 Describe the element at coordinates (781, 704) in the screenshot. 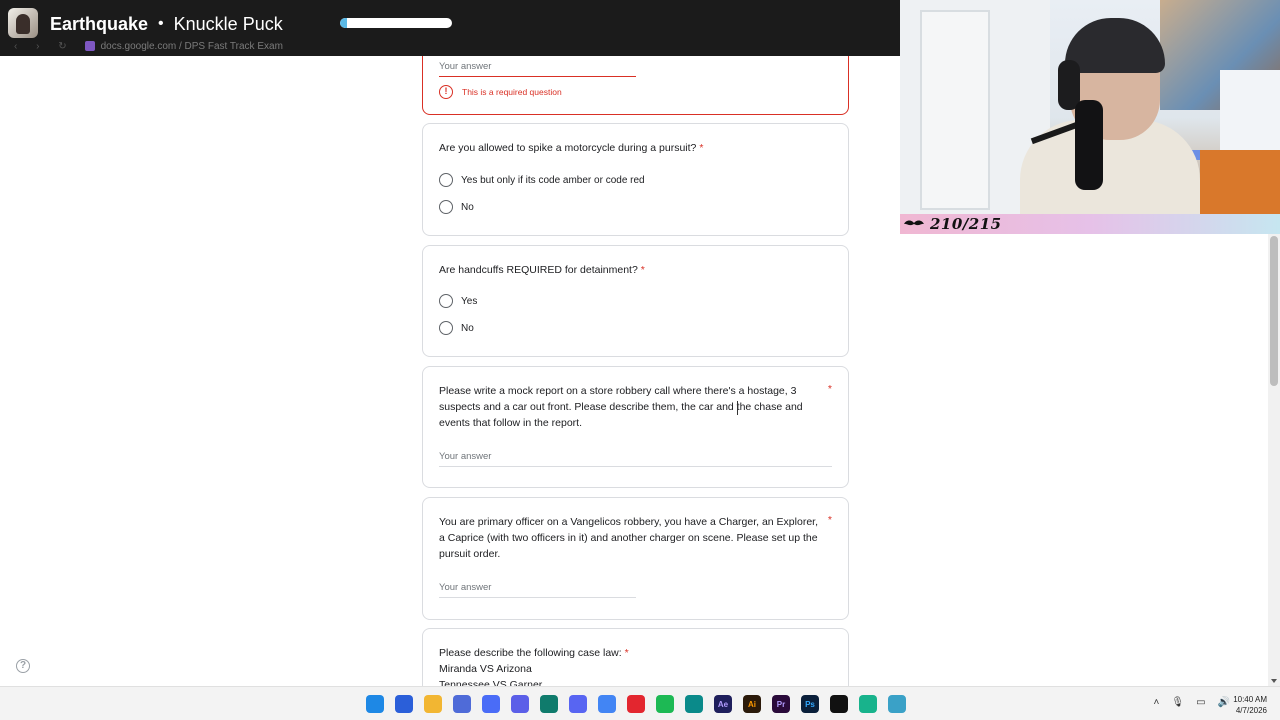

I see `premiere-icon: Pr` at that location.